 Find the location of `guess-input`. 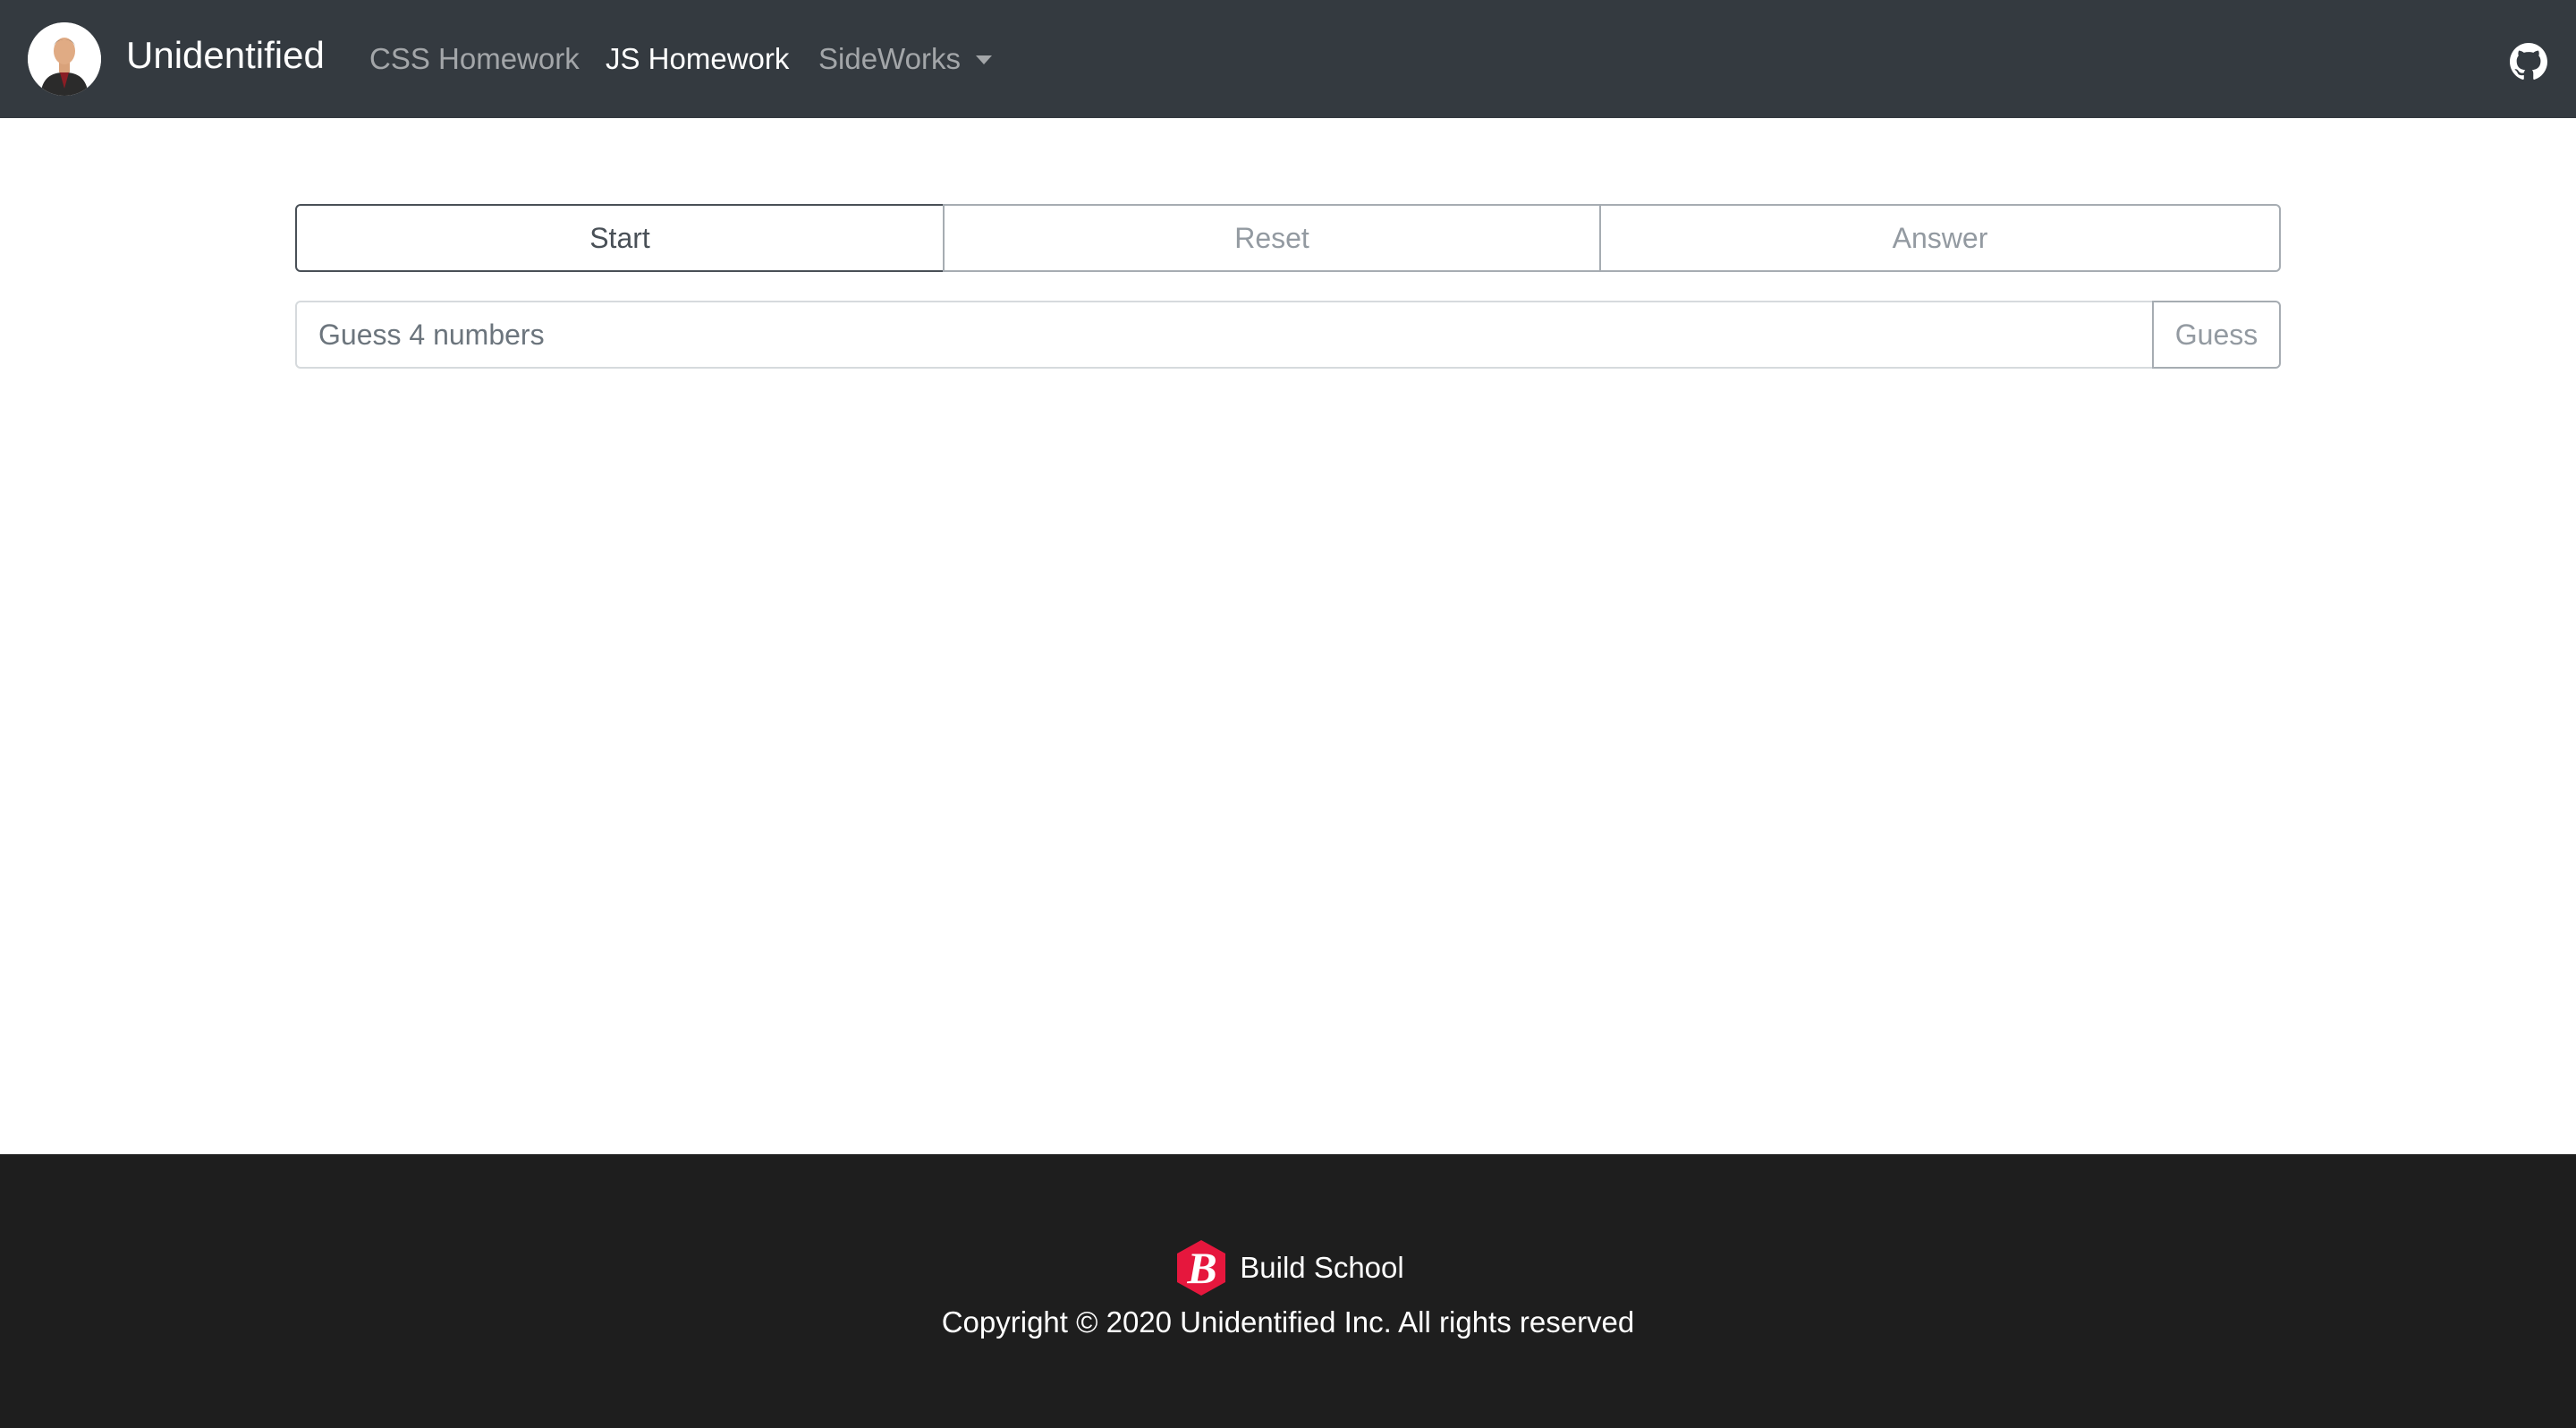

guess-input is located at coordinates (1224, 335).